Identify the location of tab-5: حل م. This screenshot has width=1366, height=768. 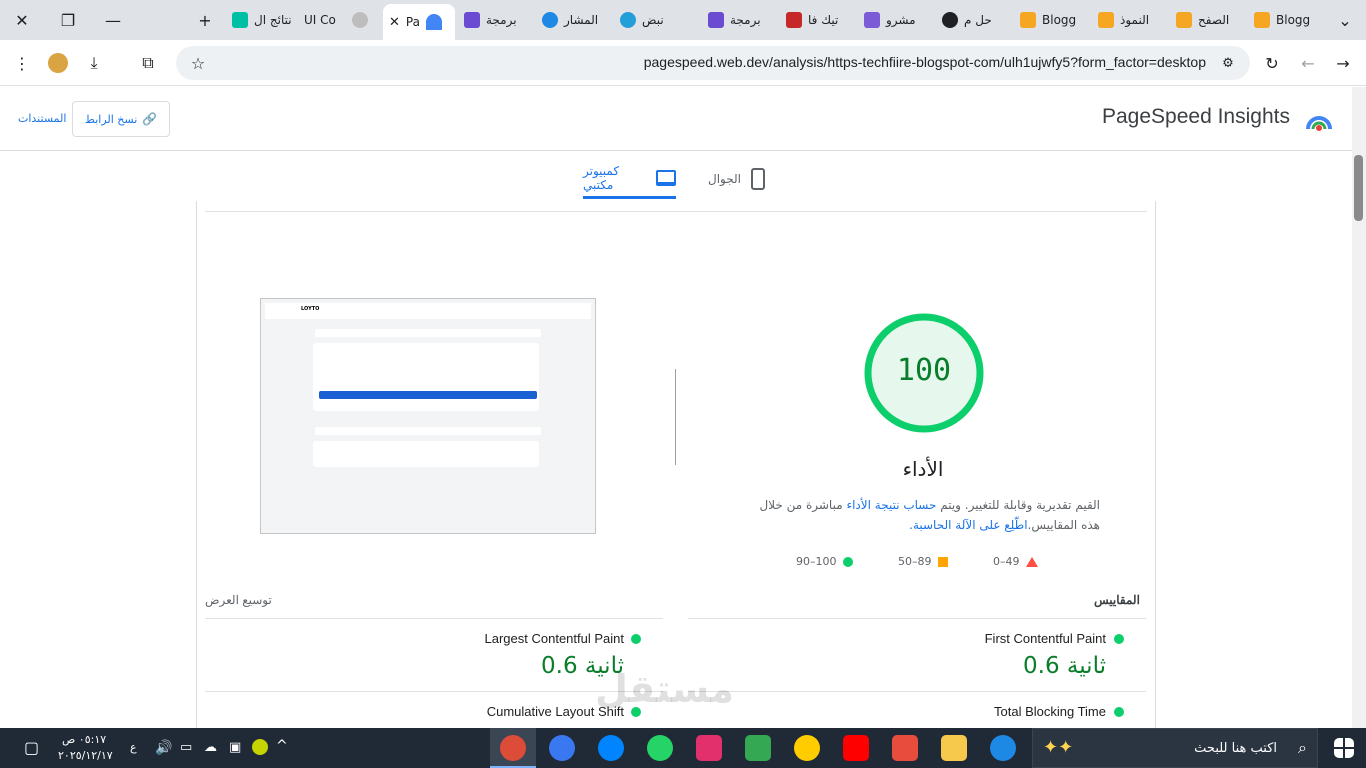
(972, 20).